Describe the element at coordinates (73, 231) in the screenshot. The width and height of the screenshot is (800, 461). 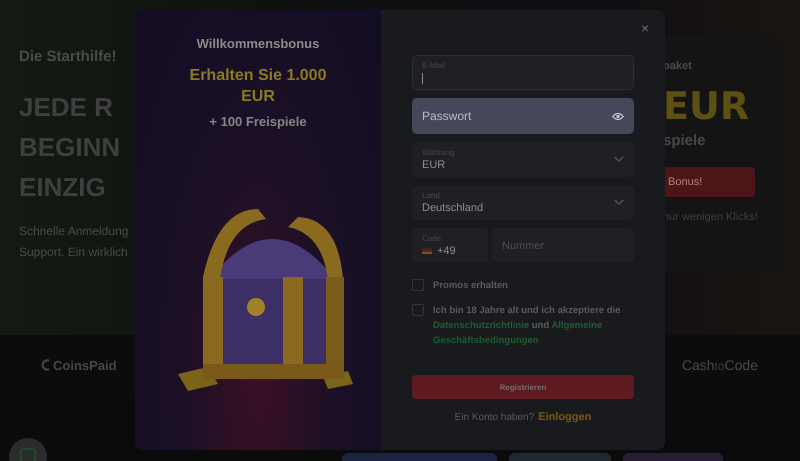
I see `description-text: Schnelle Anmeldung` at that location.